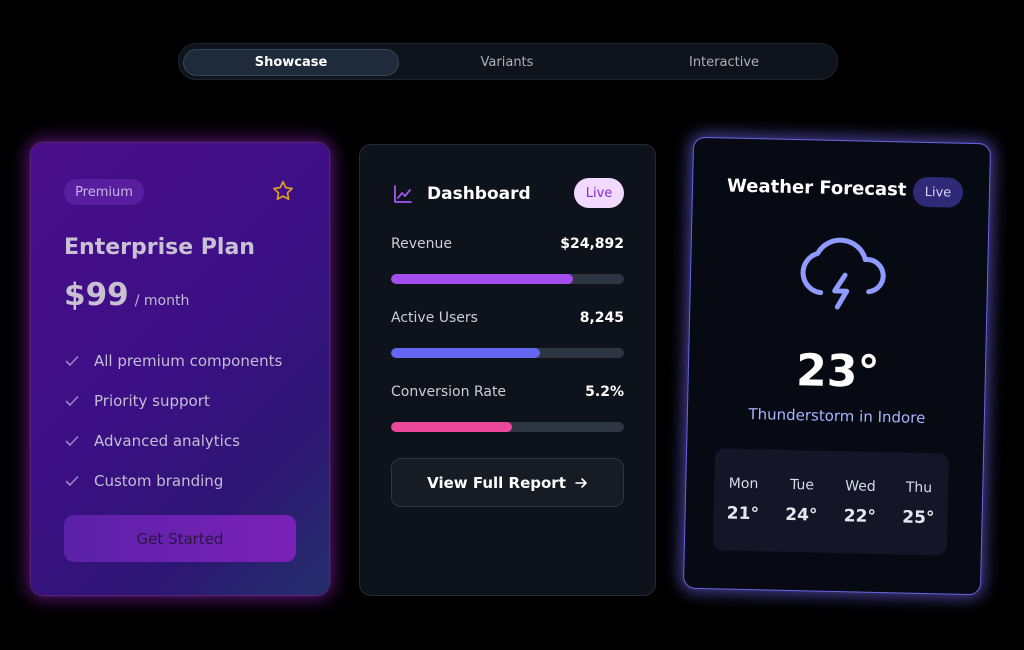  What do you see at coordinates (159, 481) in the screenshot?
I see `feature-label: Custom branding` at bounding box center [159, 481].